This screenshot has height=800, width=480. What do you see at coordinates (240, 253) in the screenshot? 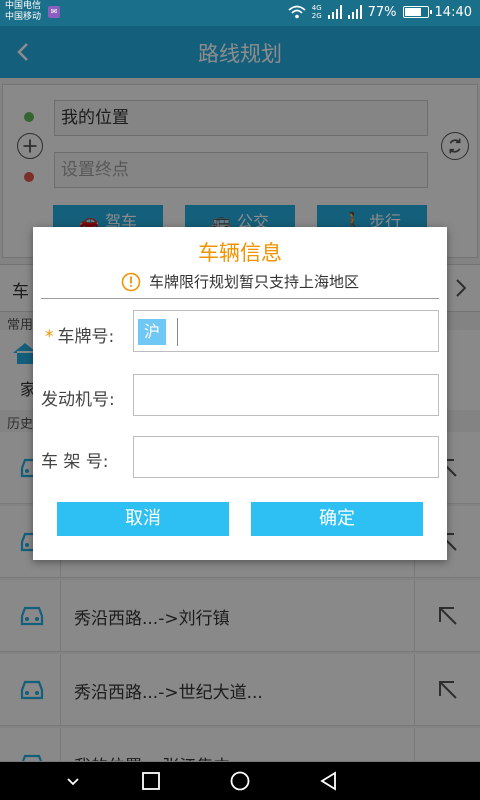
I see `dialog-title: 车辆信息` at bounding box center [240, 253].